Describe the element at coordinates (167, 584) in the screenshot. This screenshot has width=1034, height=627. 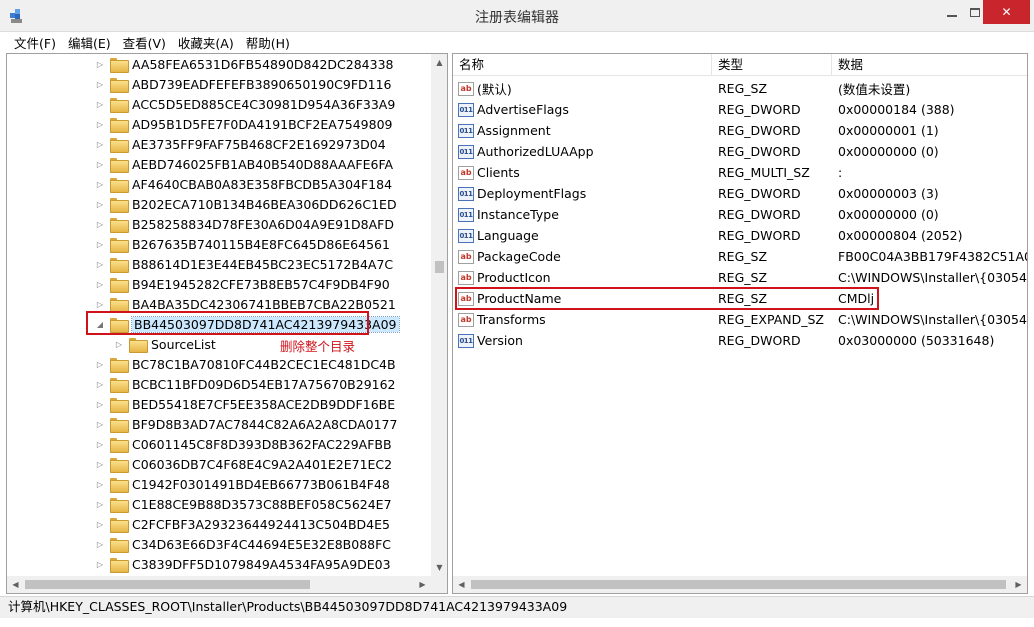
I see `tree-horizontal-scroll-thumb` at that location.